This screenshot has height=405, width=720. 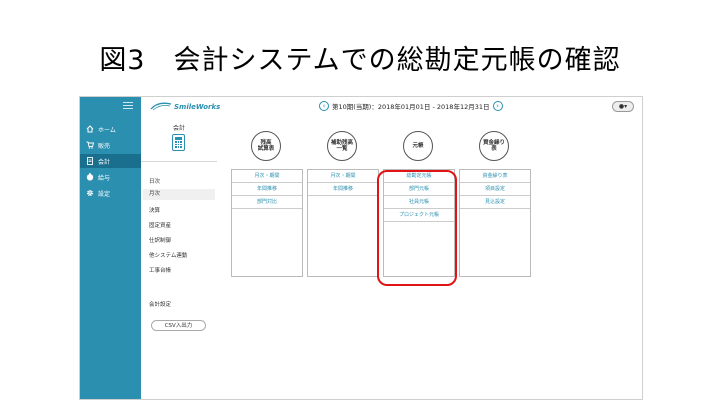 What do you see at coordinates (90, 193) in the screenshot?
I see `gear-icon` at bounding box center [90, 193].